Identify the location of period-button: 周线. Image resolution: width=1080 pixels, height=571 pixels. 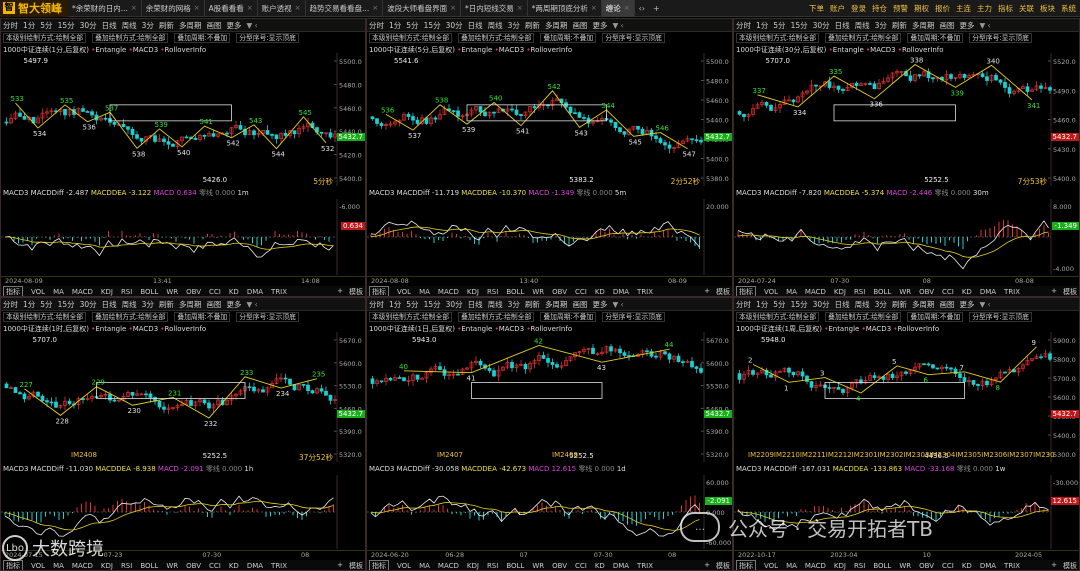
(862, 25).